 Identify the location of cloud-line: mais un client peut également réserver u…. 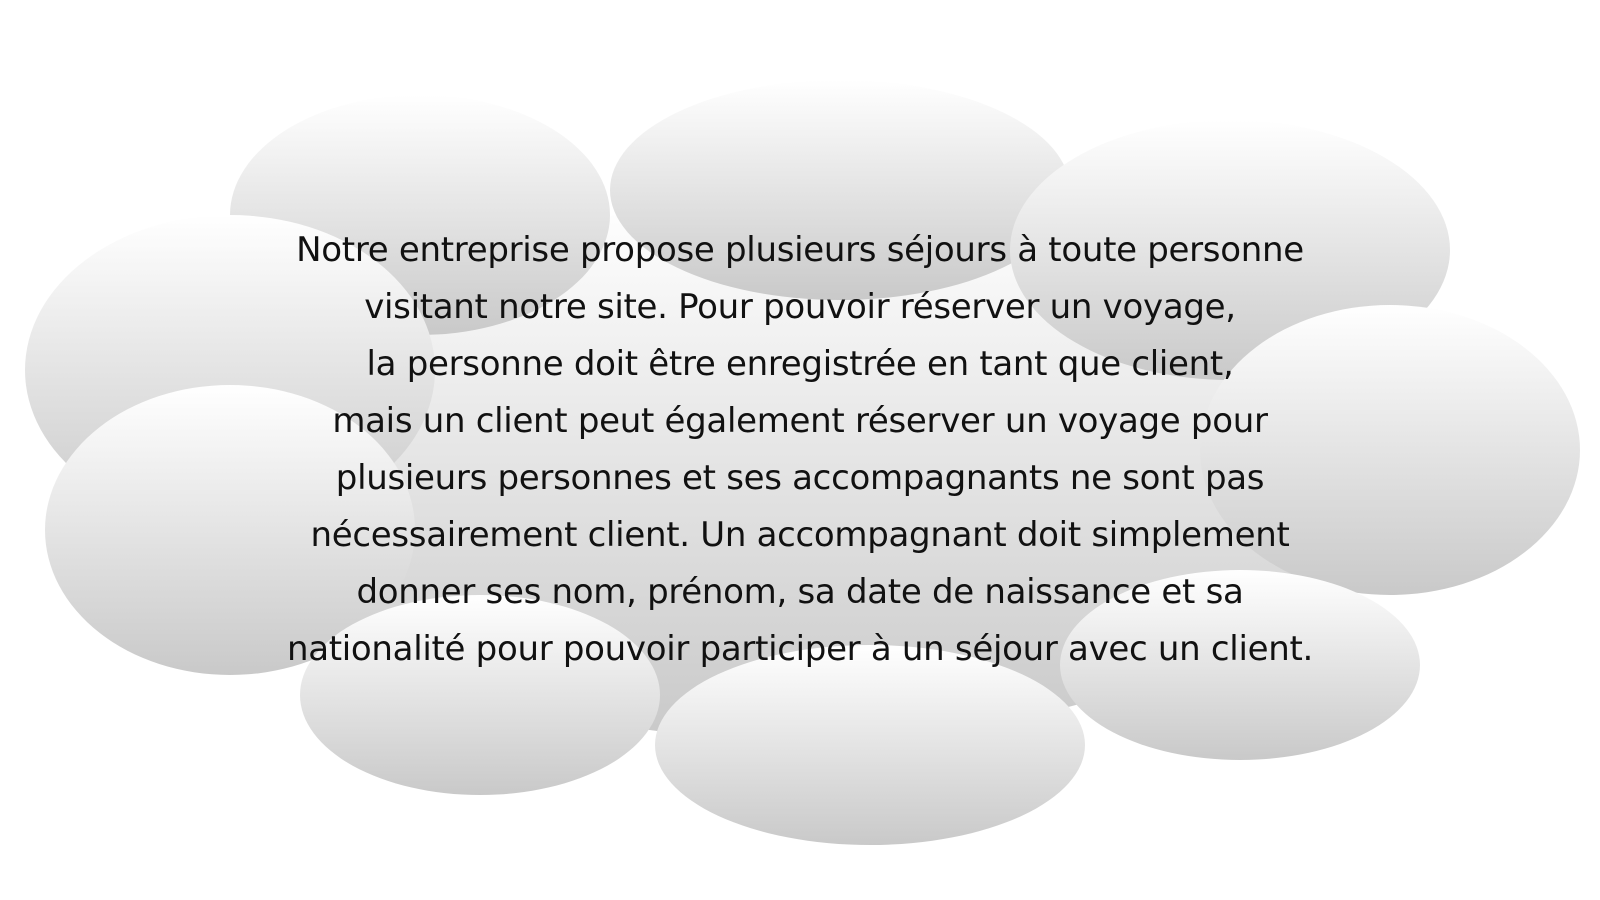
(800, 421).